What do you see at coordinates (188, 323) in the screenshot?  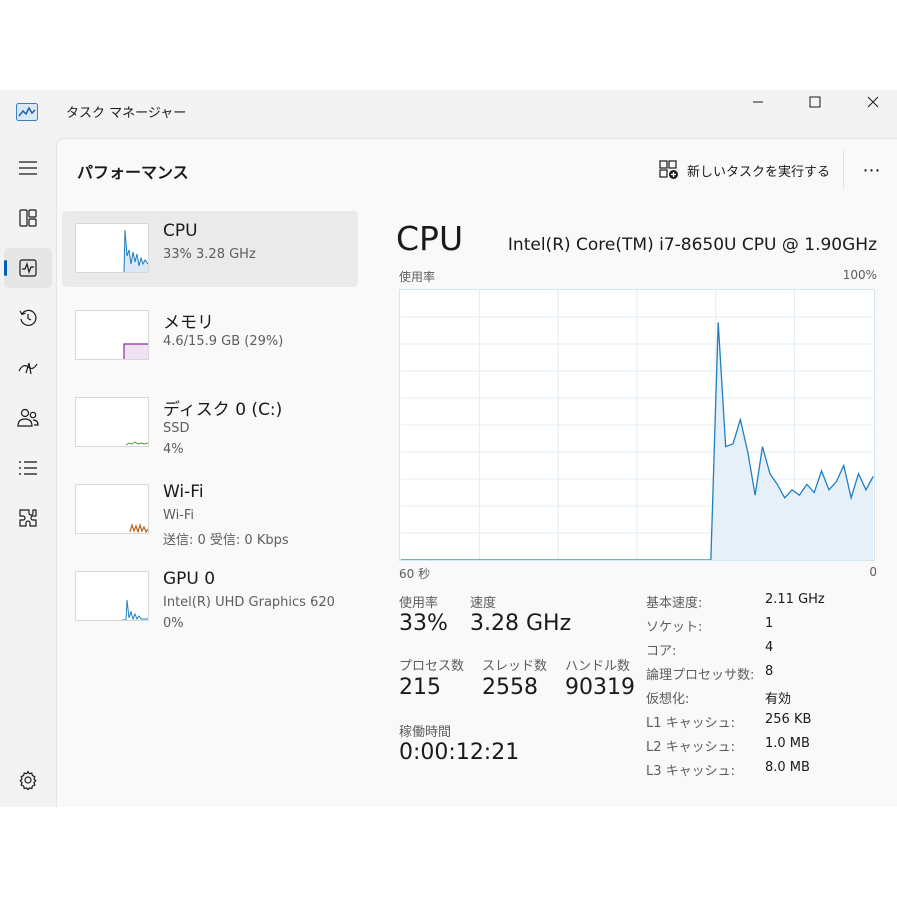 I see `resource-name: メモリ` at bounding box center [188, 323].